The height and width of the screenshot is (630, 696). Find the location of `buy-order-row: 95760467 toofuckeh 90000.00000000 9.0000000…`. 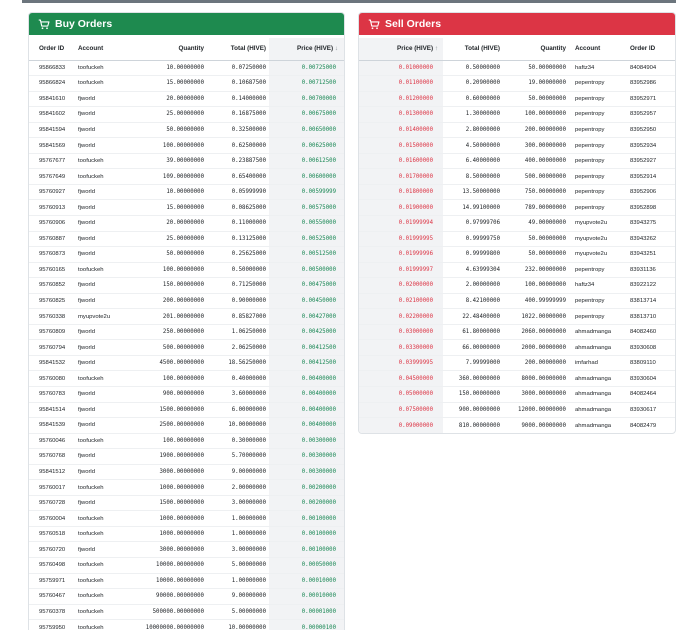

buy-order-row: 95760467 toofuckeh 90000.00000000 9.0000000… is located at coordinates (186, 596).